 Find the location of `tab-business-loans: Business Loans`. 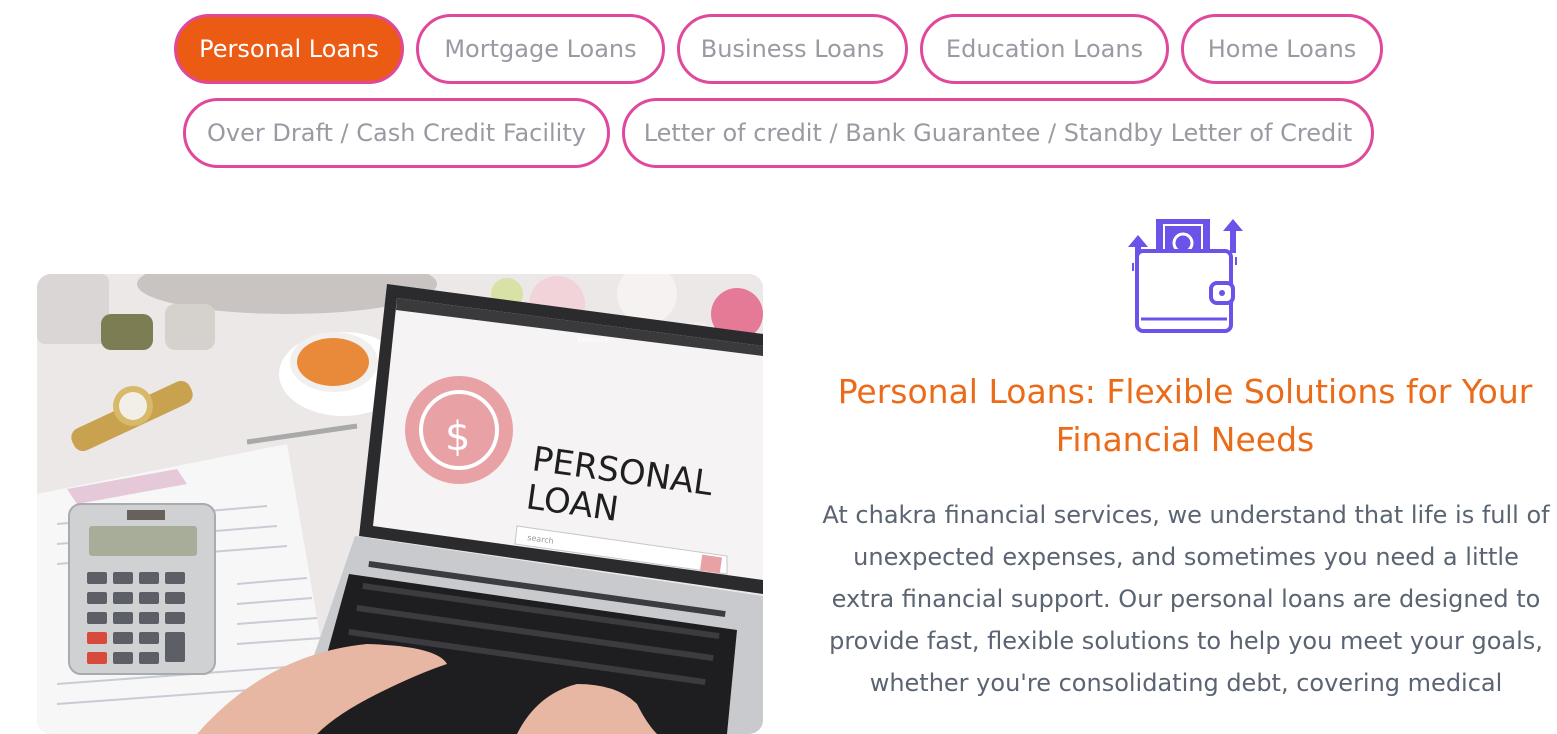

tab-business-loans: Business Loans is located at coordinates (792, 49).